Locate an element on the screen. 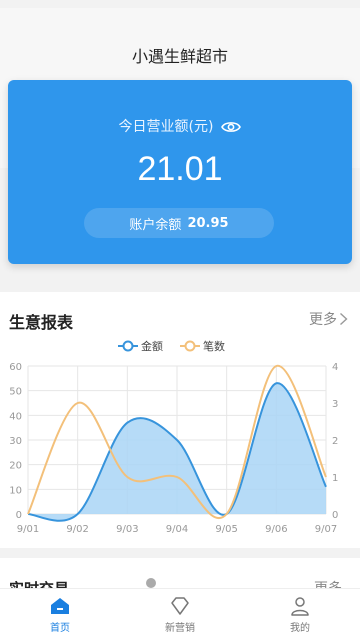 The image size is (360, 640). x-tick-label: 9/05 is located at coordinates (226, 529).